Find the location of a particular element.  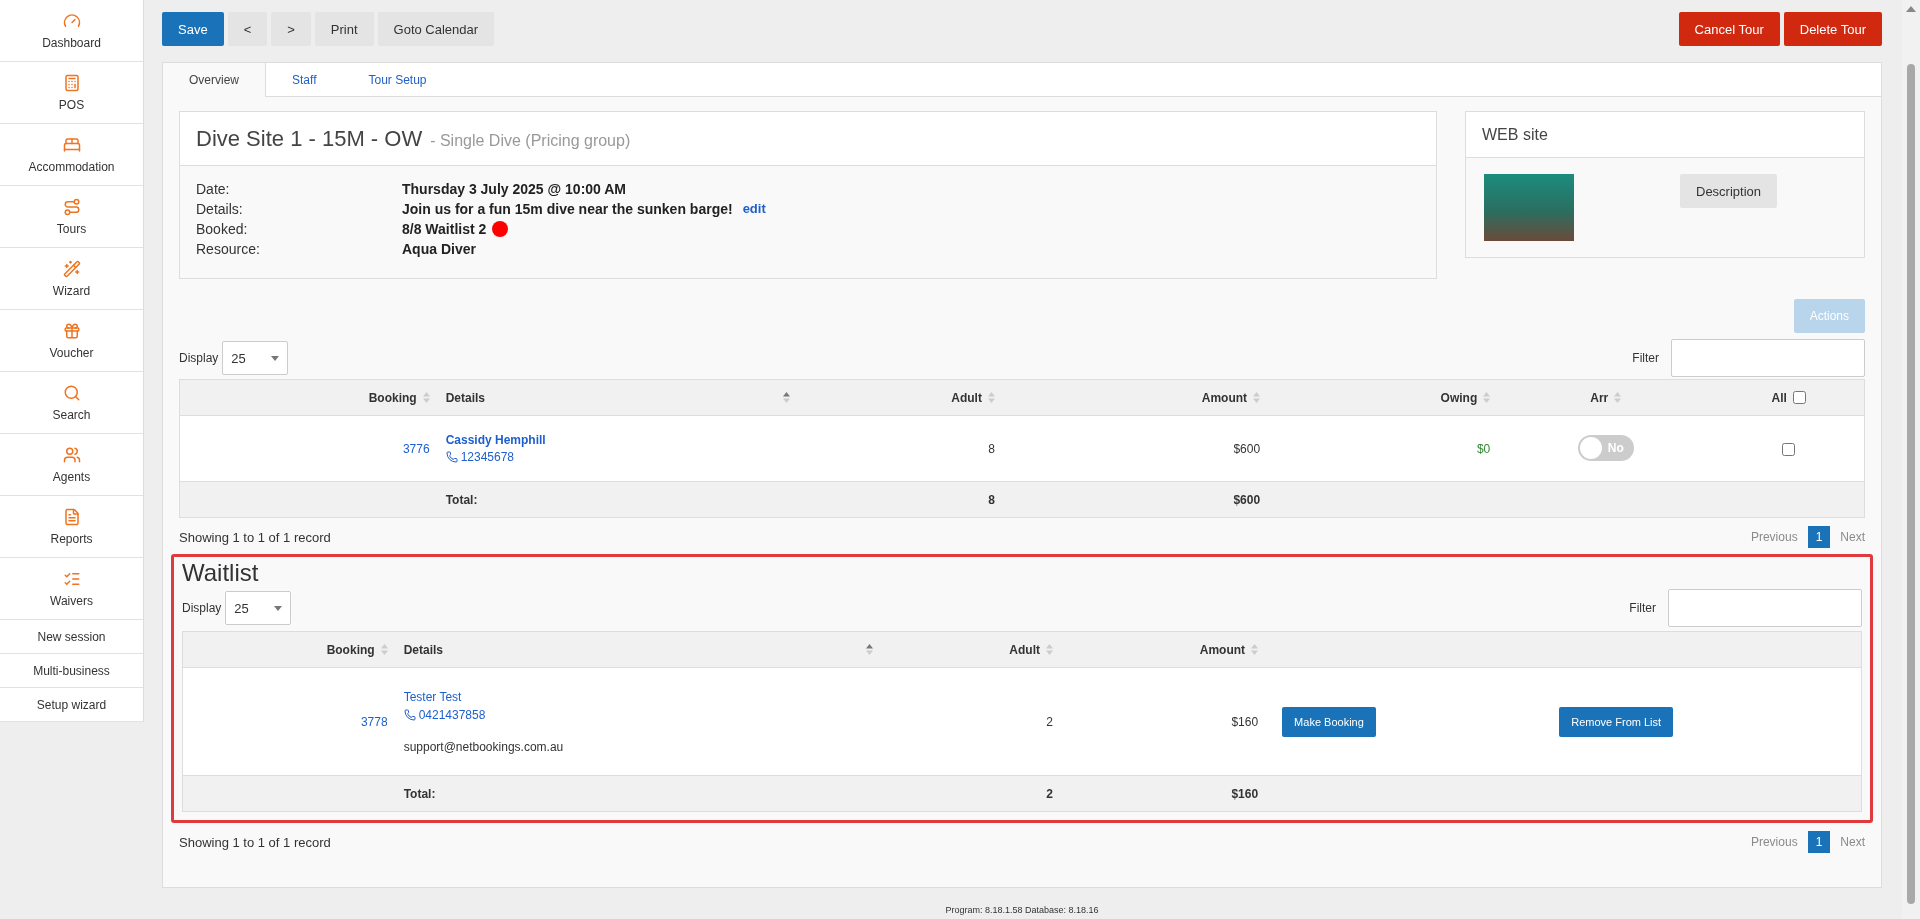

booking-link: 3776 is located at coordinates (416, 448).